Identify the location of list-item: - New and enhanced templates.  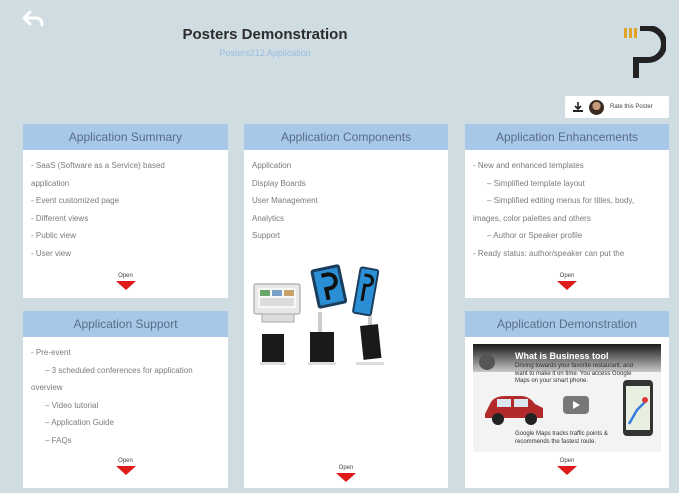
(528, 165).